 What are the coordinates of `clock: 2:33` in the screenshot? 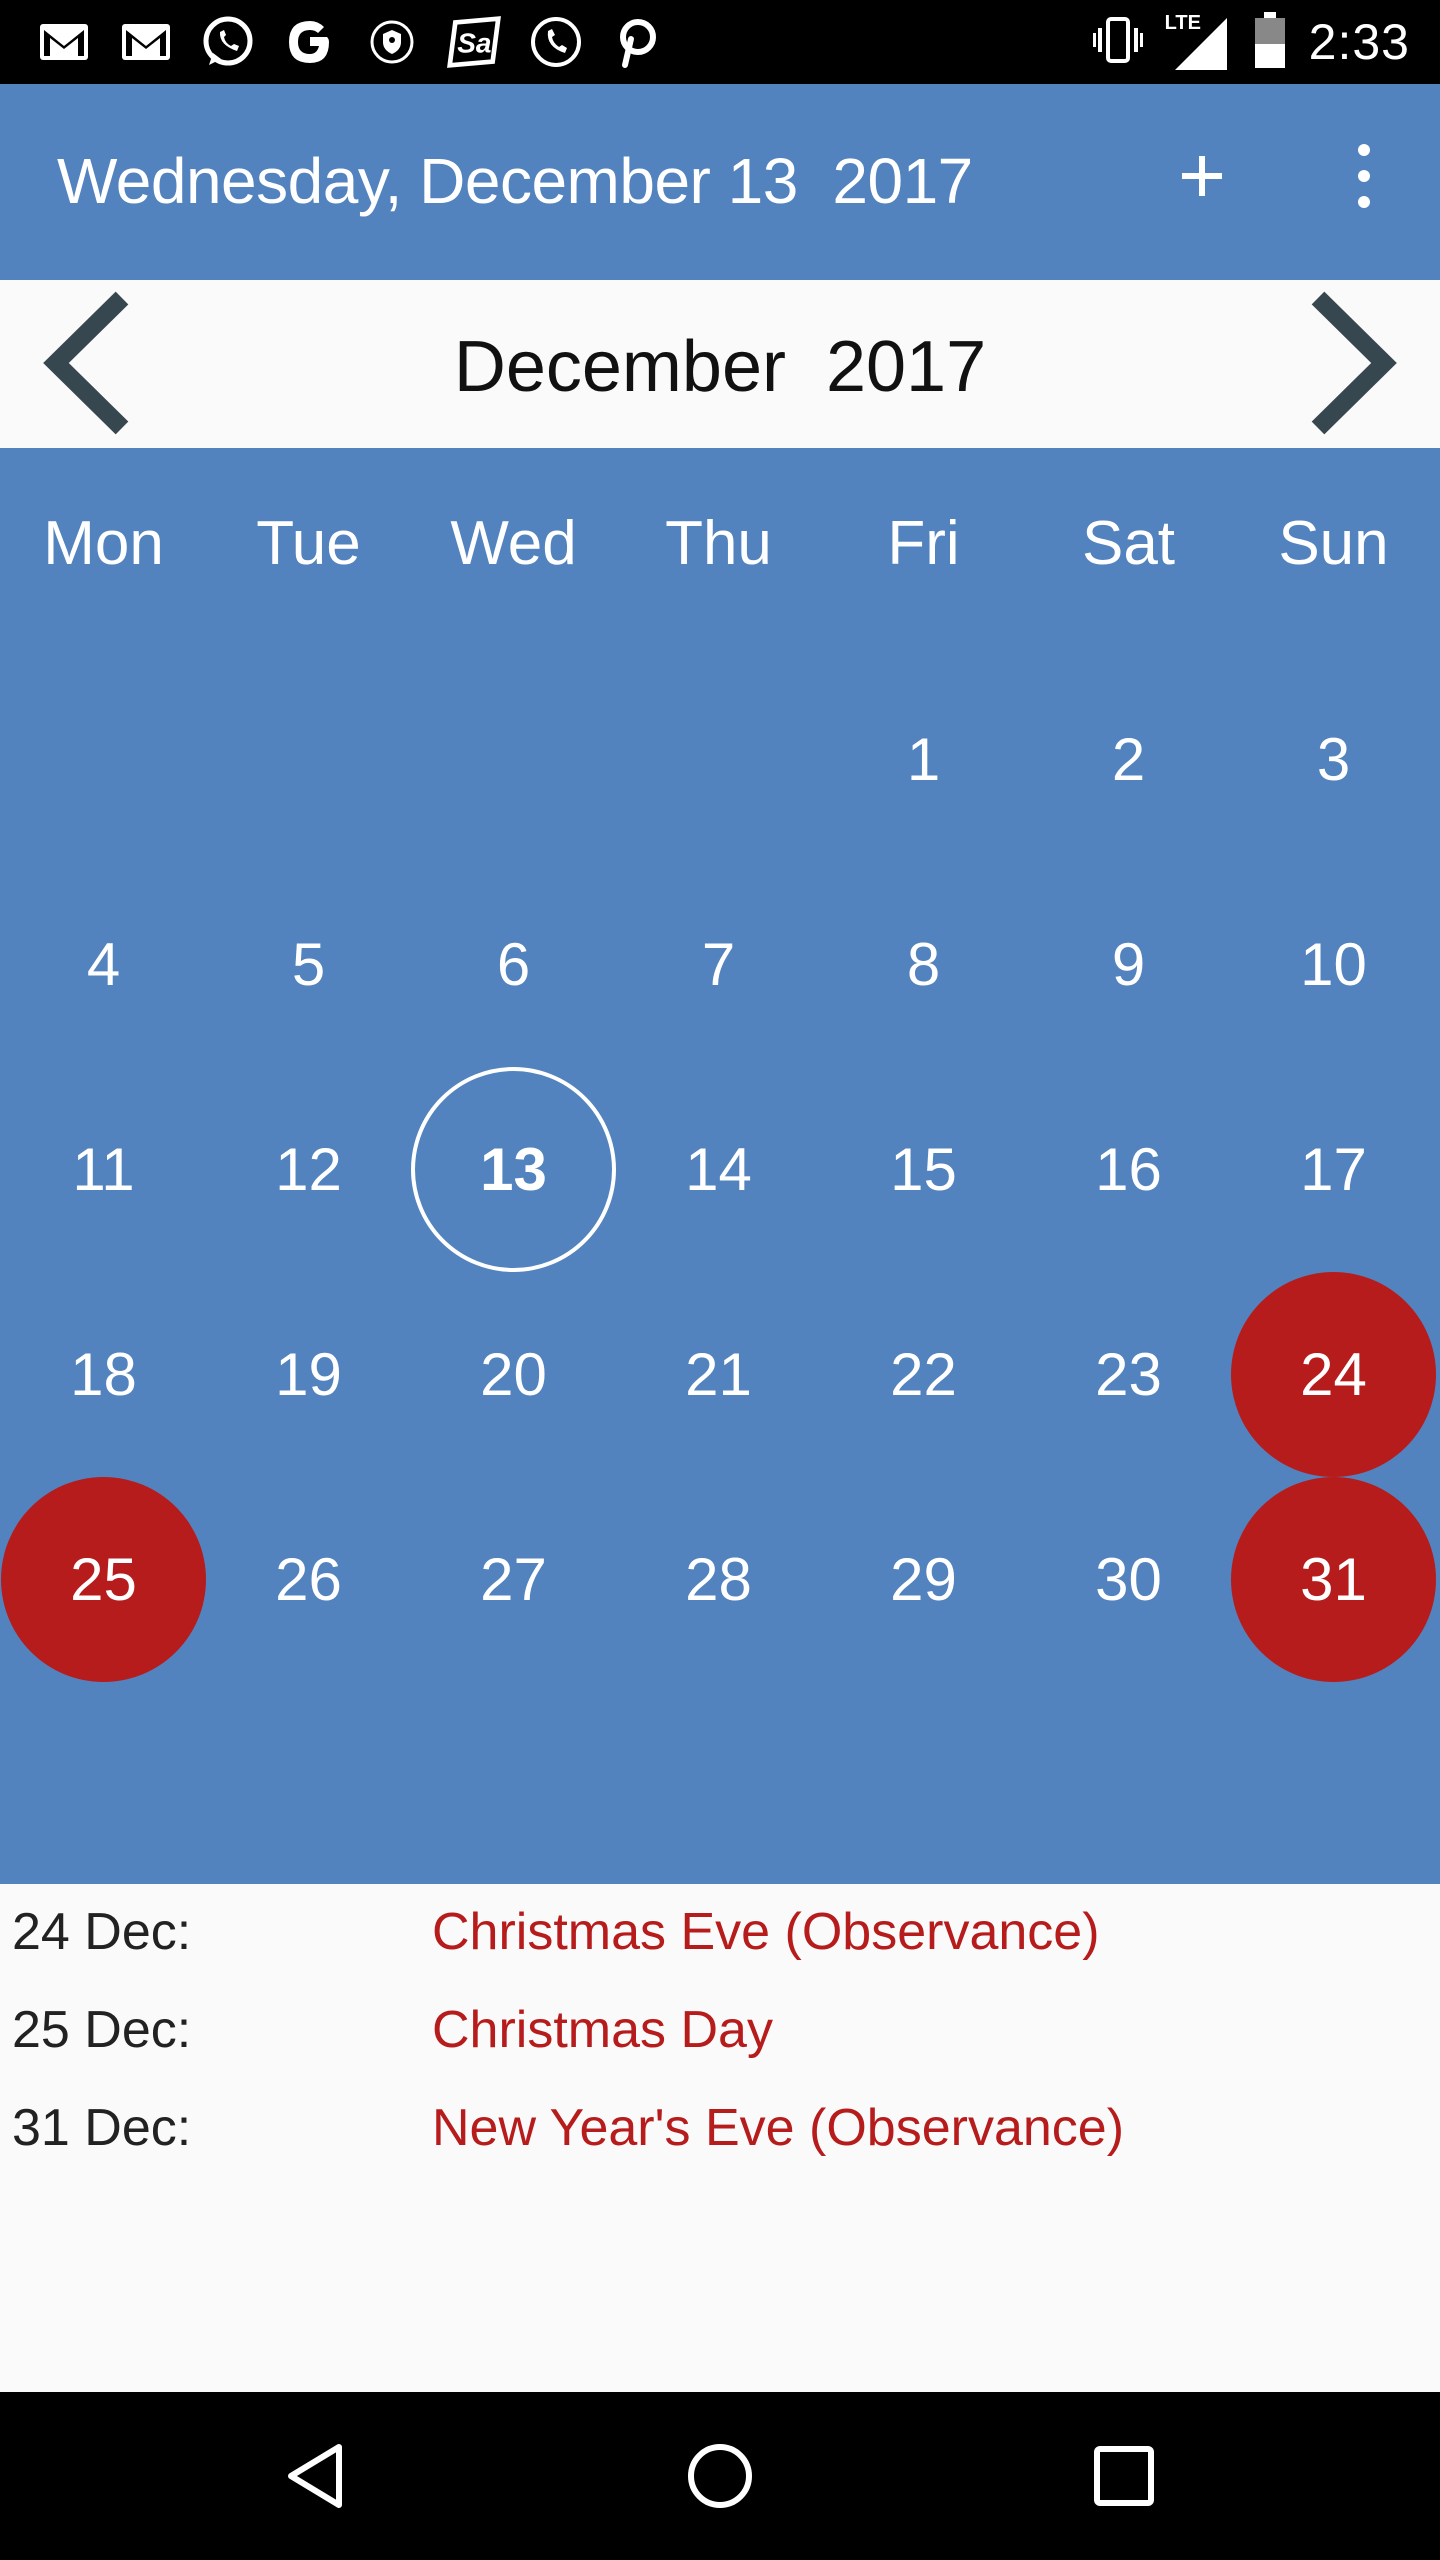 It's located at (1359, 42).